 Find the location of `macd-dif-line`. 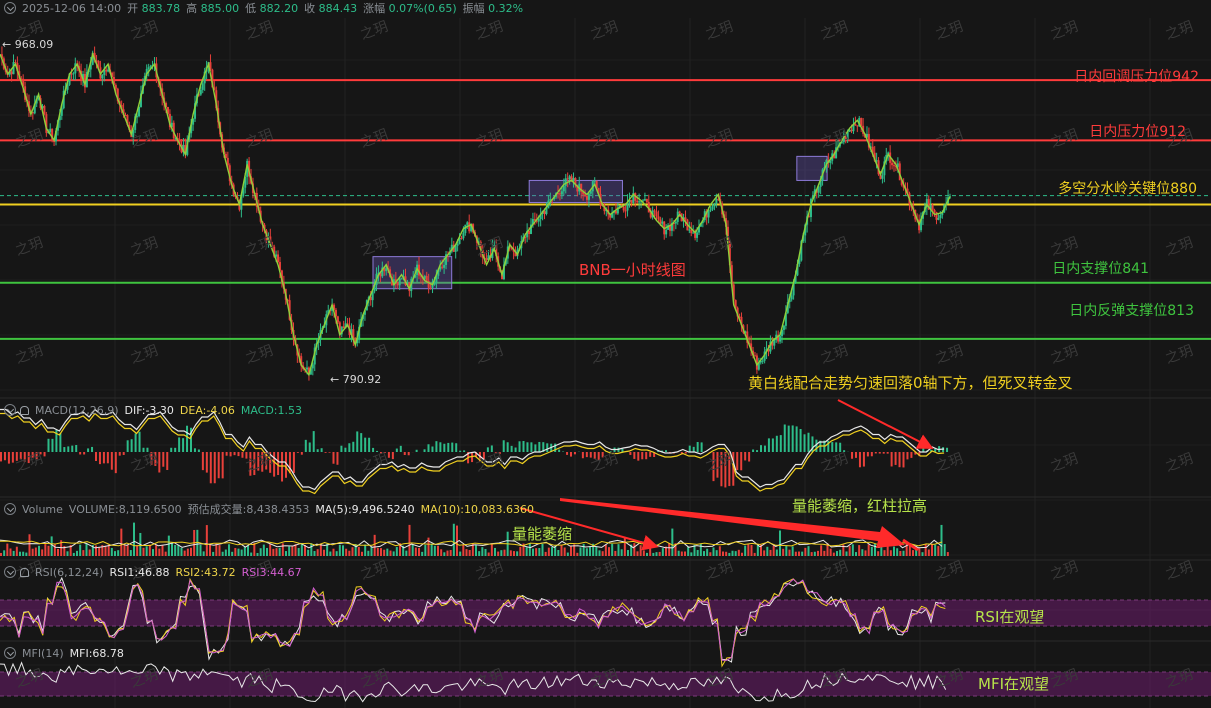

macd-dif-line is located at coordinates (472, 449).